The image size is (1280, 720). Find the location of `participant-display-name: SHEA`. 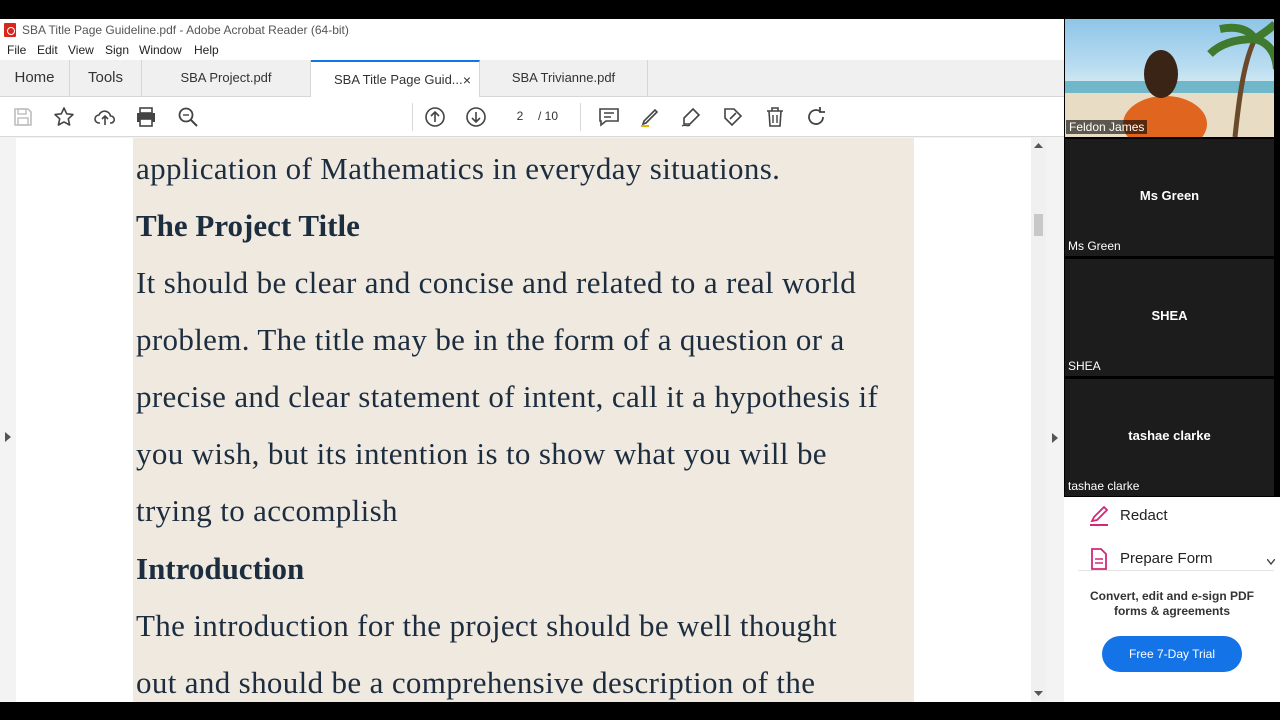

participant-display-name: SHEA is located at coordinates (1169, 315).